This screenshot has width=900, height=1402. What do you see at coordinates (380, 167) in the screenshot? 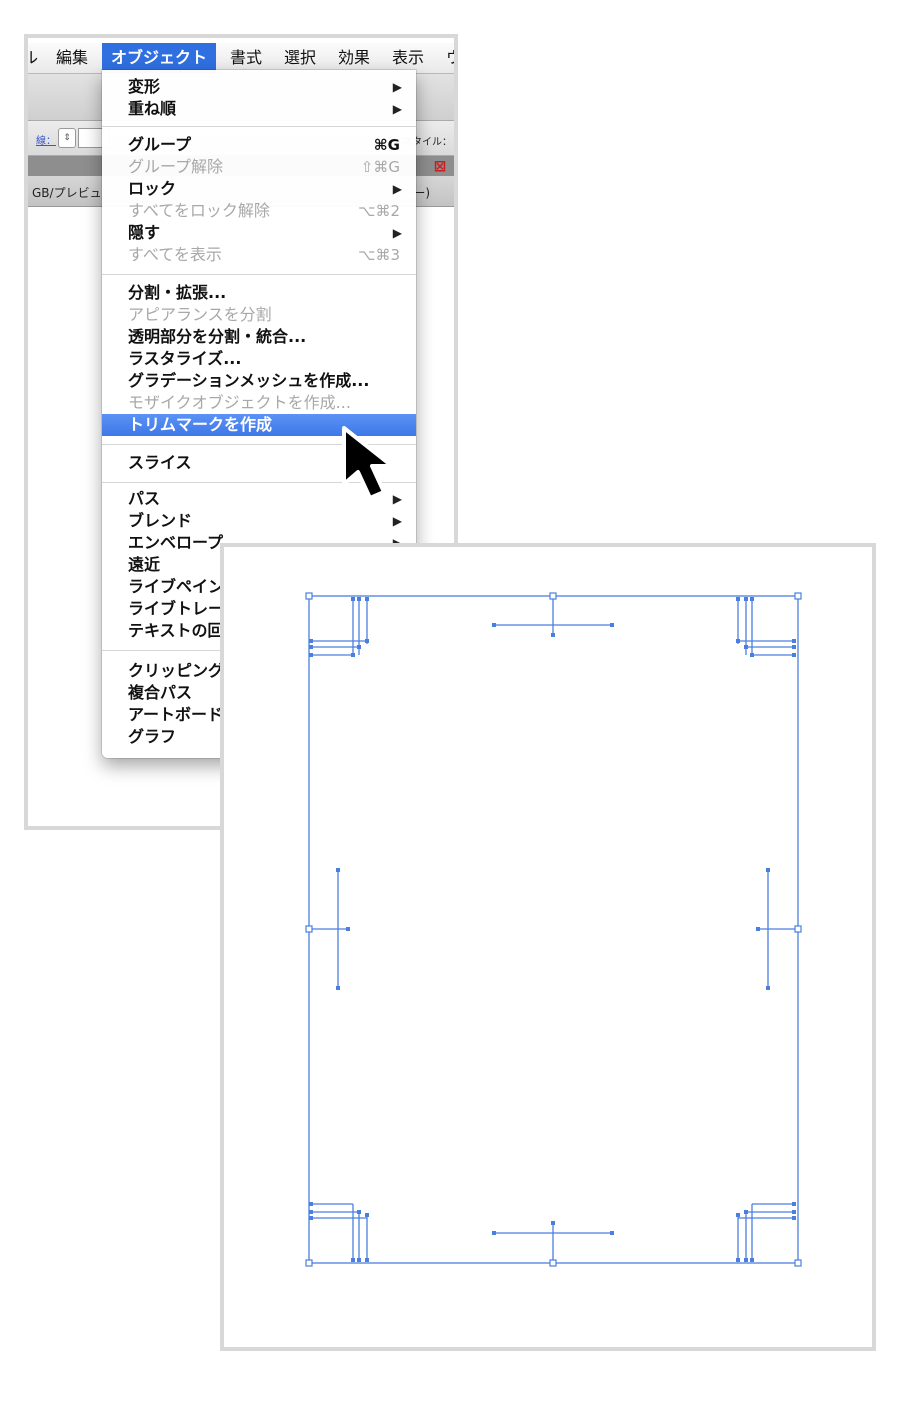
I see `shortcut-label: ⇧⌘G` at bounding box center [380, 167].